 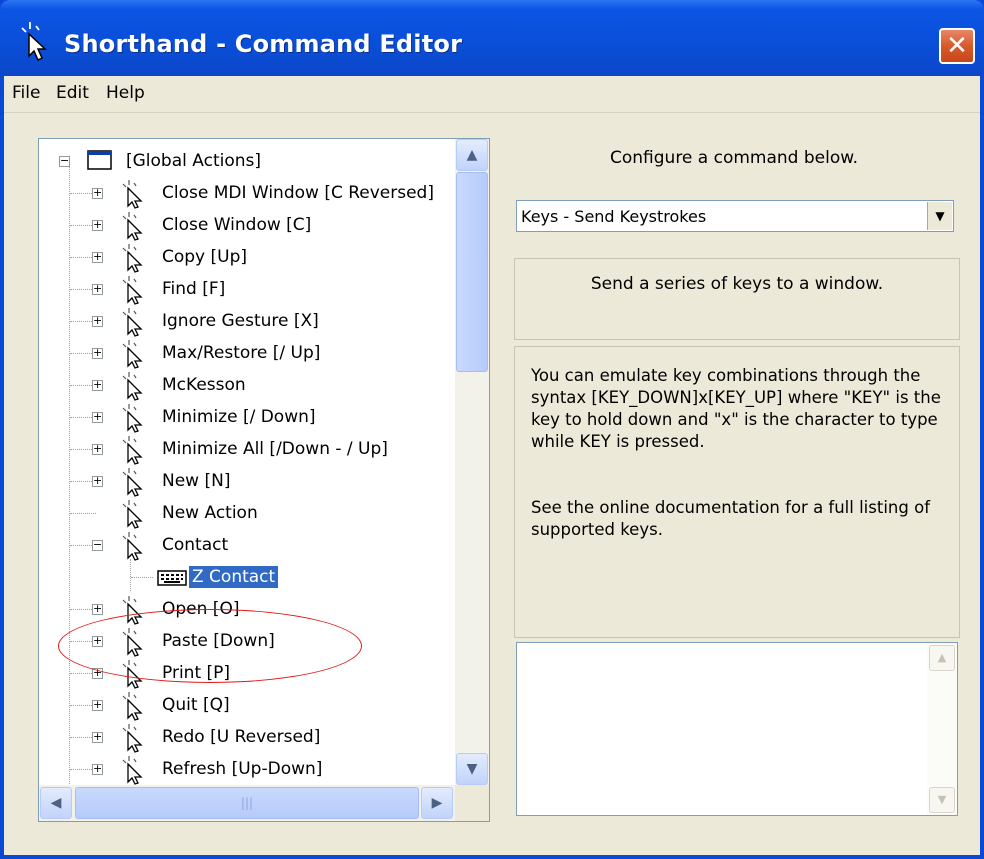 I want to click on tree-item-label: New [N], so click(x=196, y=481).